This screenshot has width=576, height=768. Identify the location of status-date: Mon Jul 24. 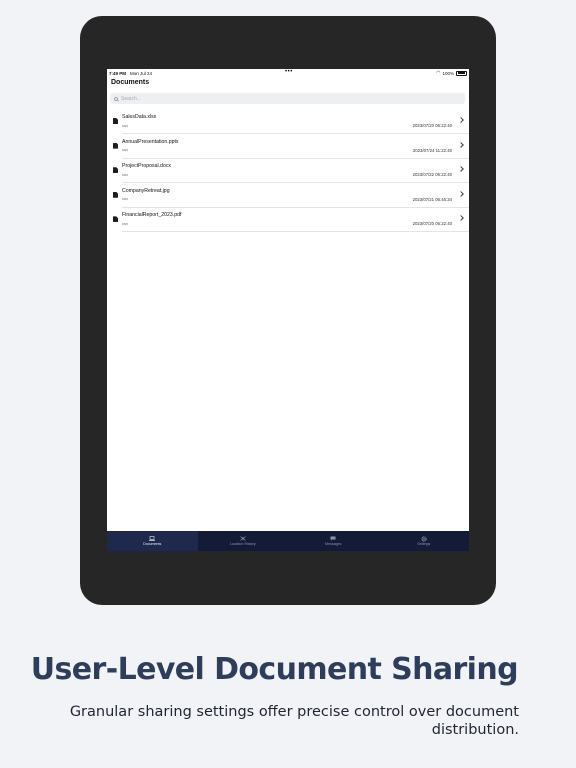
(141, 73).